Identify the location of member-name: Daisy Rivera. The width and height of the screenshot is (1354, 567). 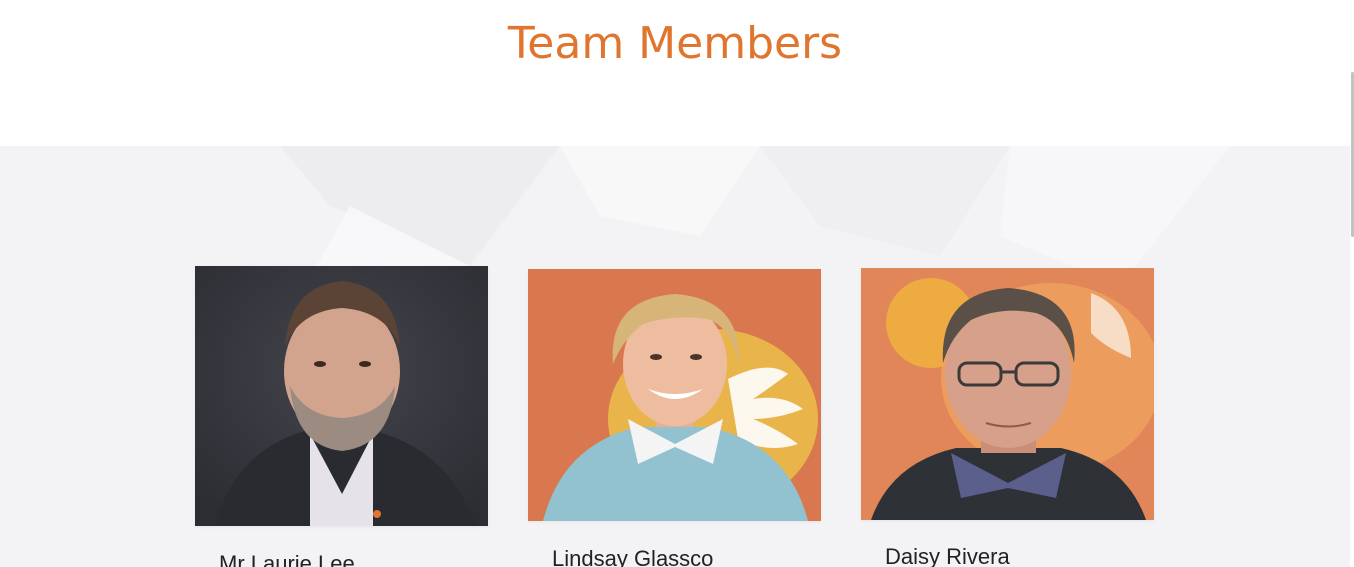
(947, 555).